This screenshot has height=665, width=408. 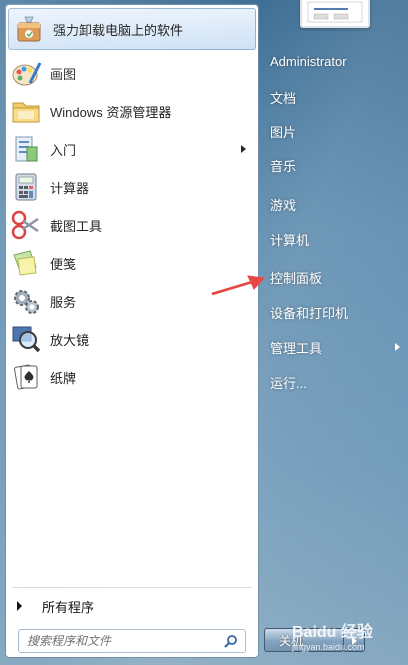 I want to click on baidu-watermark: Baidu 经验 jingyan.baidu.com, so click(x=349, y=640).